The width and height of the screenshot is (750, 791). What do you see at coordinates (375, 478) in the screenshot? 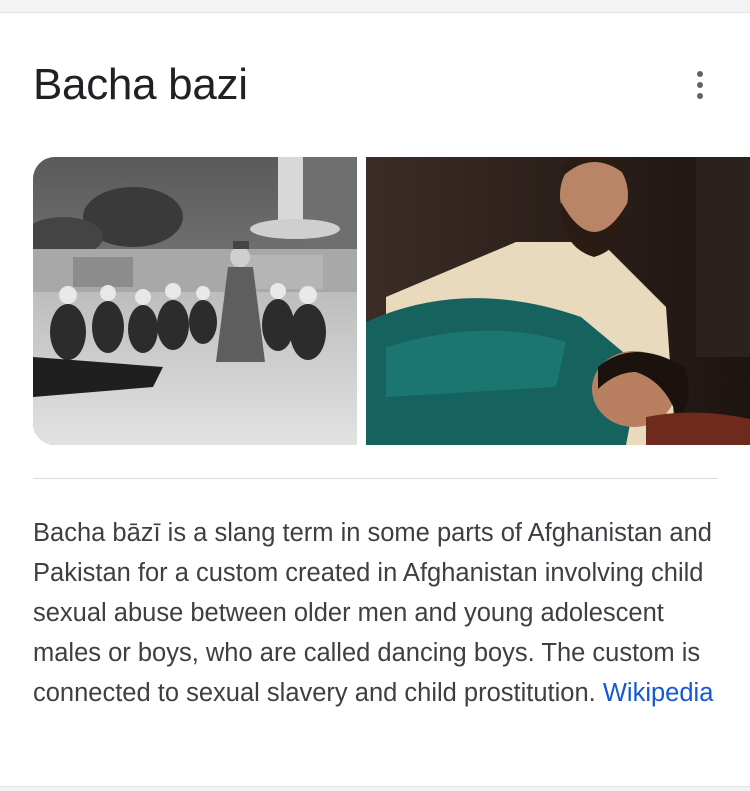
I see `section-divider` at bounding box center [375, 478].